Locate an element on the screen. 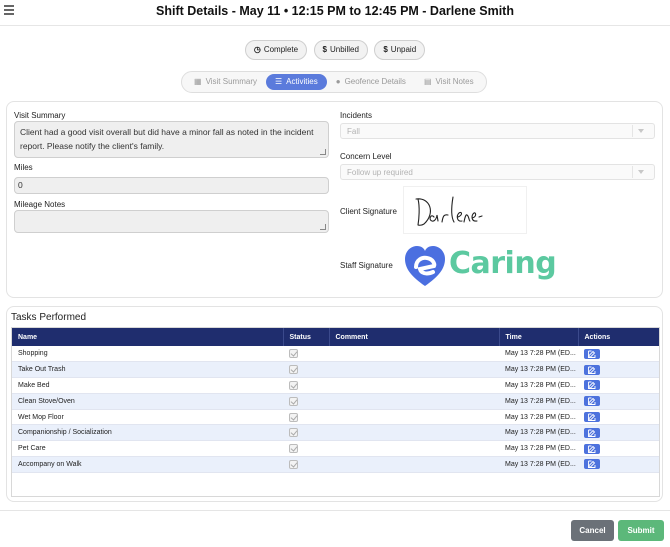  mileage-notes-label: Mileage Notes is located at coordinates (40, 204).